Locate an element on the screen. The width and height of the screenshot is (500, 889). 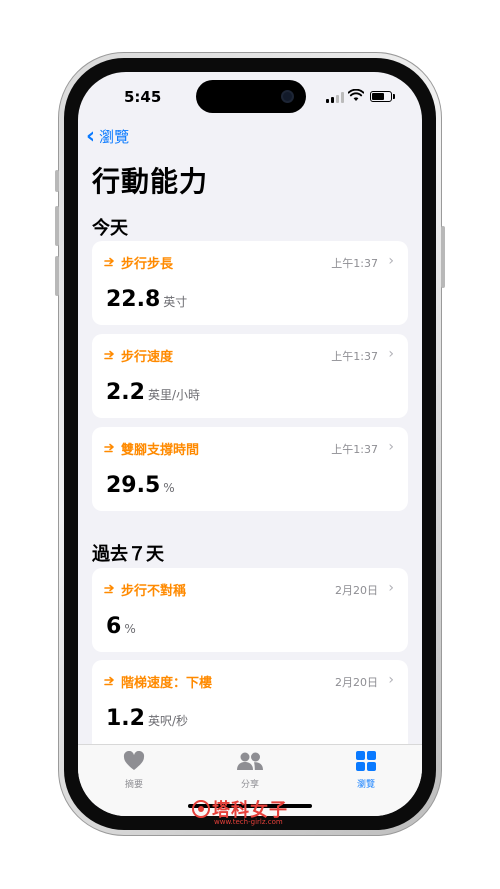
tab-sharing: 分享 is located at coordinates (250, 770).